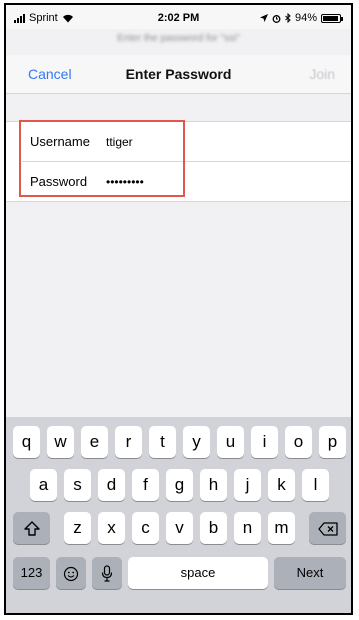 This screenshot has height=620, width=359. What do you see at coordinates (198, 573) in the screenshot?
I see `space-key: space` at bounding box center [198, 573].